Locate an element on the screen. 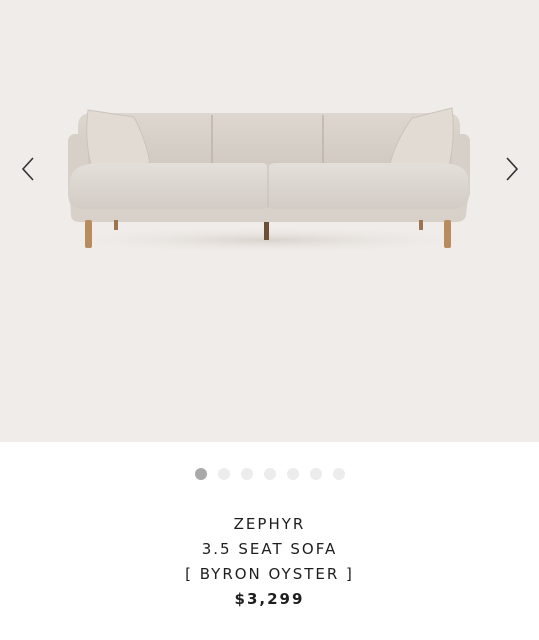  previous-image-button is located at coordinates (28, 169).